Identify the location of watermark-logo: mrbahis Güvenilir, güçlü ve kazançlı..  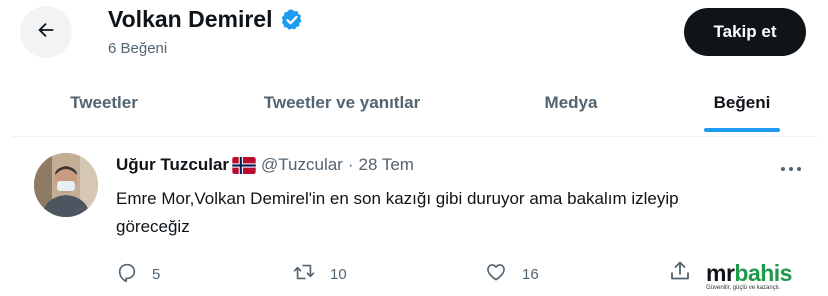
(766, 279).